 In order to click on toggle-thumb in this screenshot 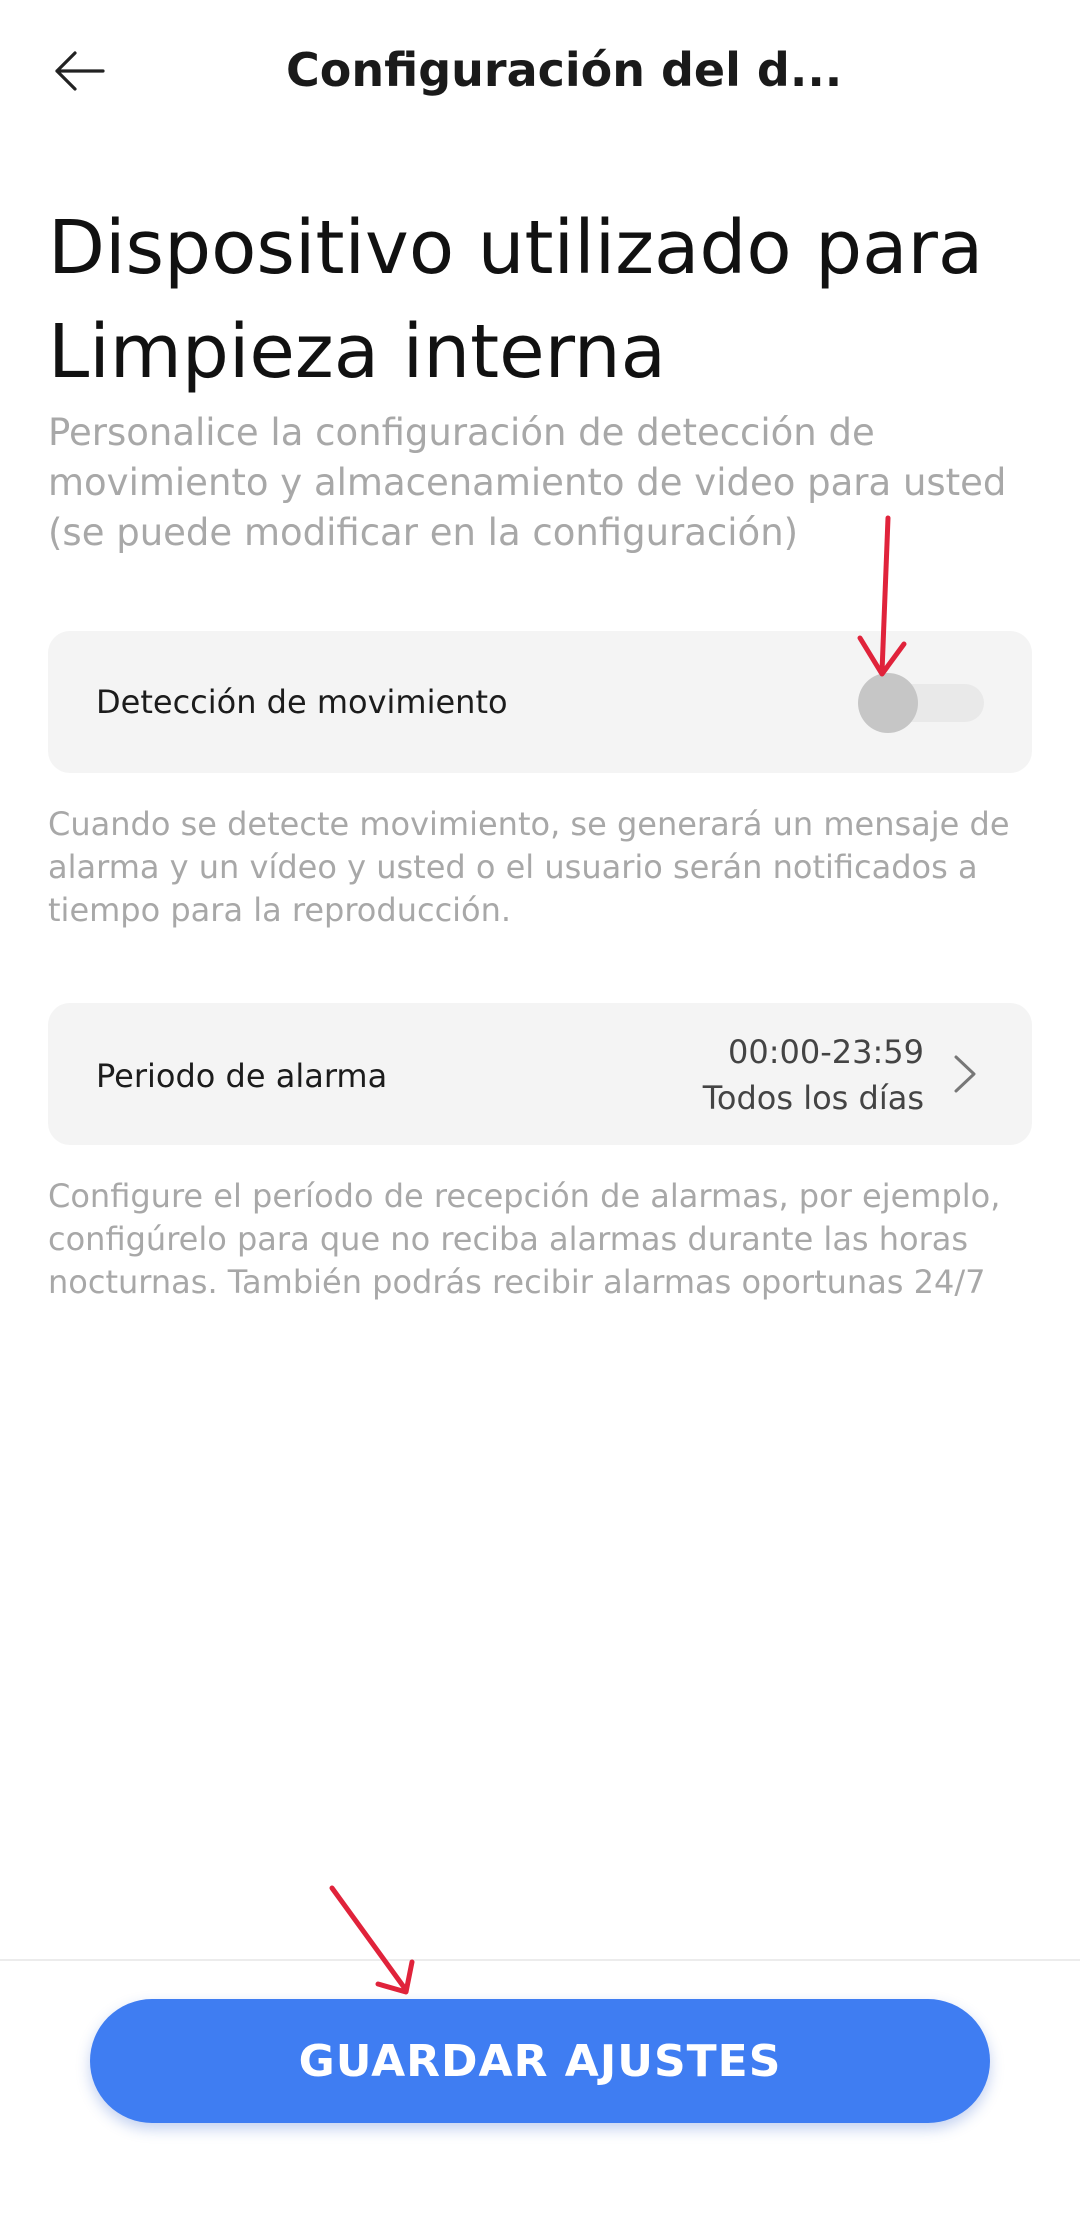, I will do `click(888, 703)`.